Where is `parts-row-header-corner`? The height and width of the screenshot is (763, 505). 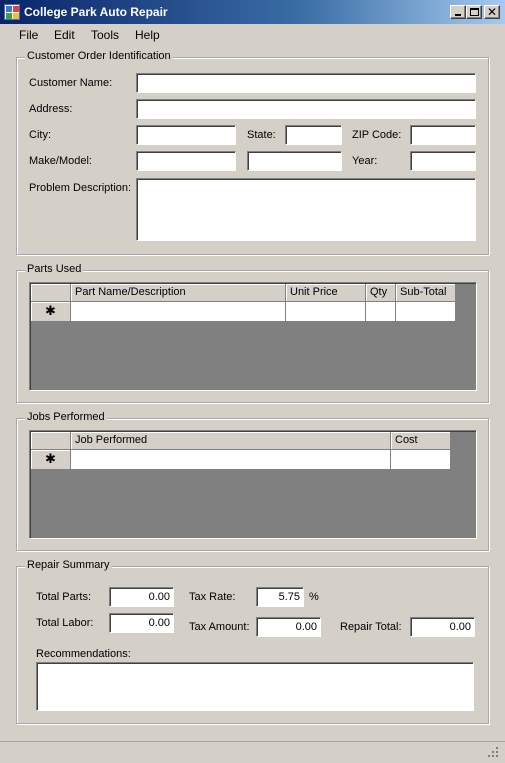 parts-row-header-corner is located at coordinates (51, 293).